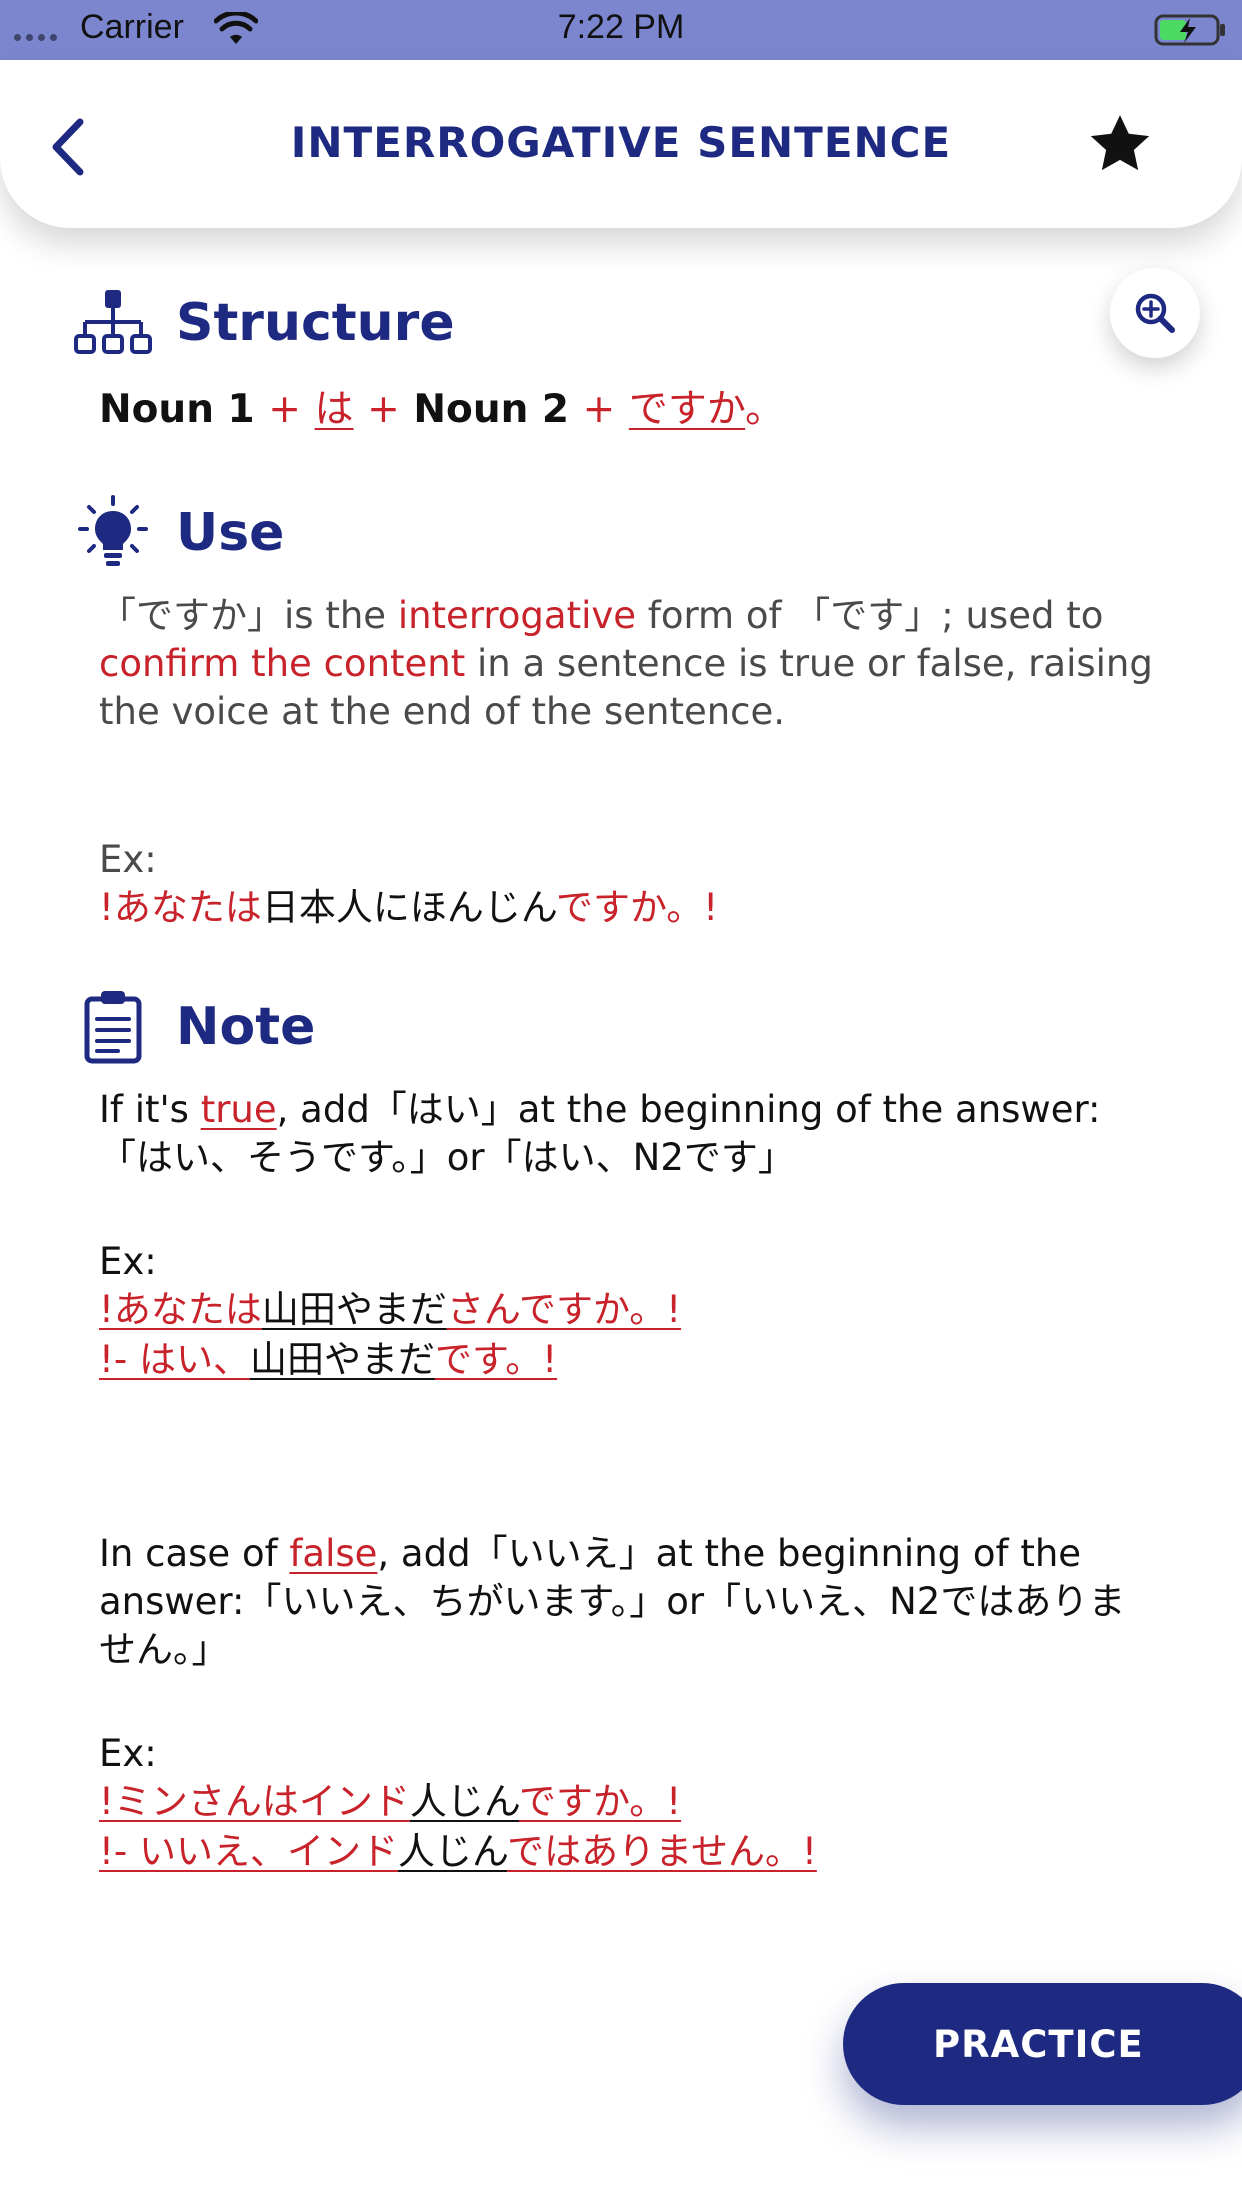  Describe the element at coordinates (284, 409) in the screenshot. I see `structure-plus-1: +` at that location.